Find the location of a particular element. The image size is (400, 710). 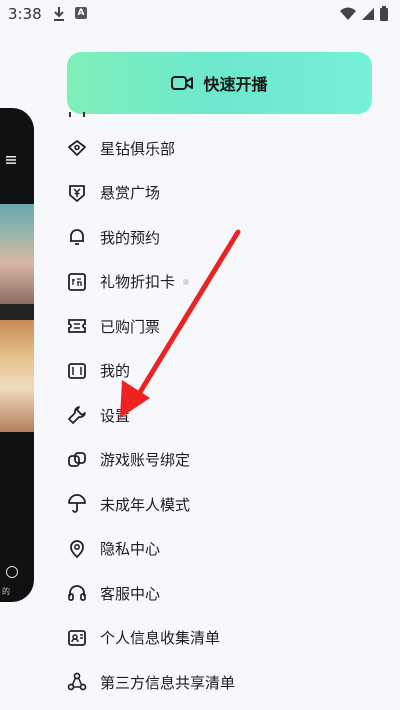

partial-icon is located at coordinates (77, 115).